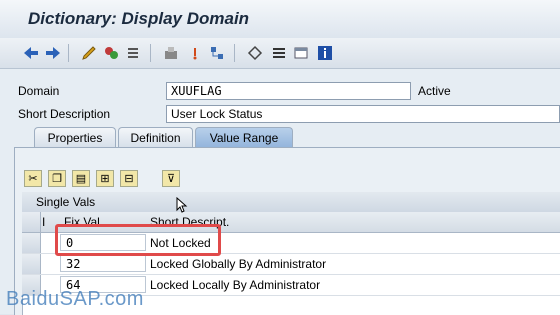 This screenshot has height=315, width=560. I want to click on where-used-icon, so click(171, 53).